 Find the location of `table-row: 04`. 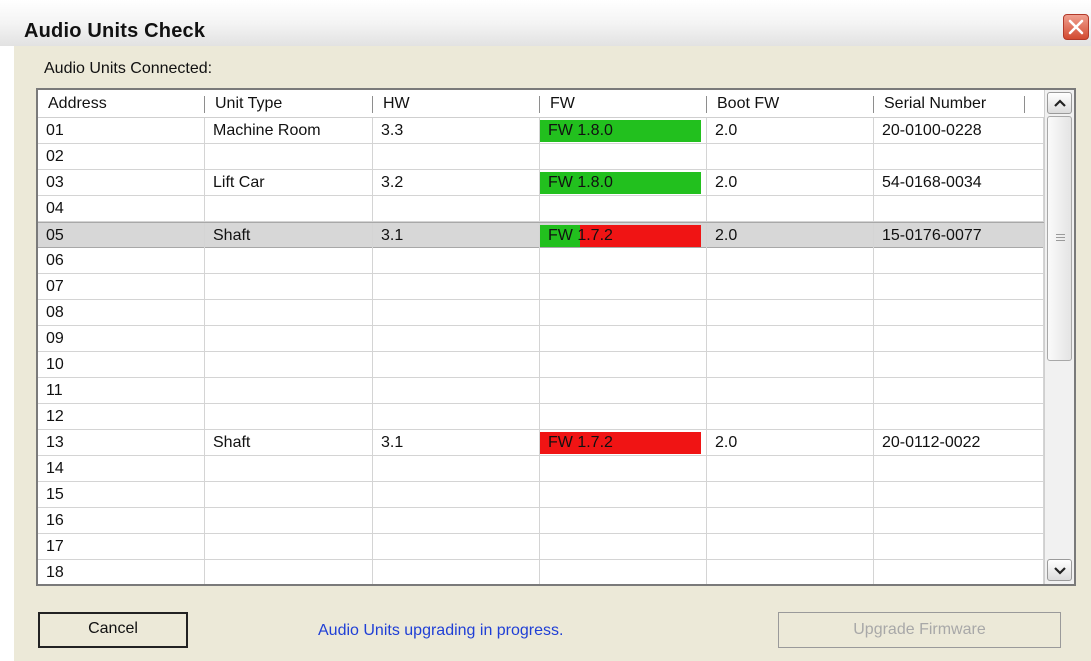

table-row: 04 is located at coordinates (541, 209).